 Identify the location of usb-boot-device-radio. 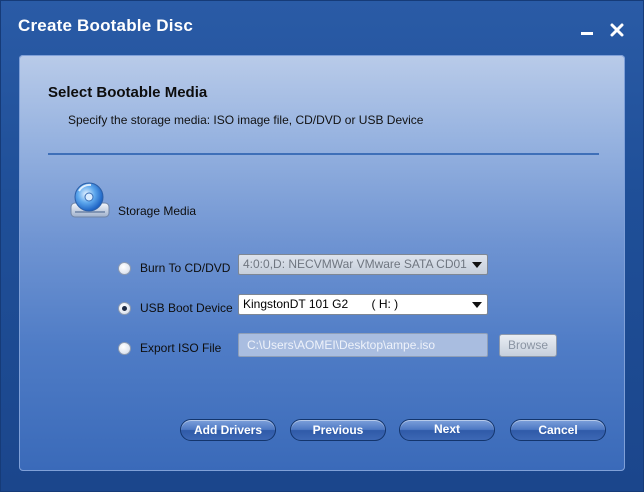
(124, 308).